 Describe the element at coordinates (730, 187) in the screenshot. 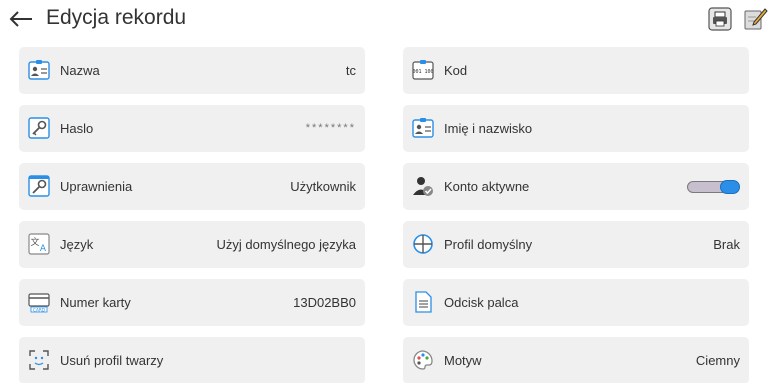

I see `toggle-knob` at that location.